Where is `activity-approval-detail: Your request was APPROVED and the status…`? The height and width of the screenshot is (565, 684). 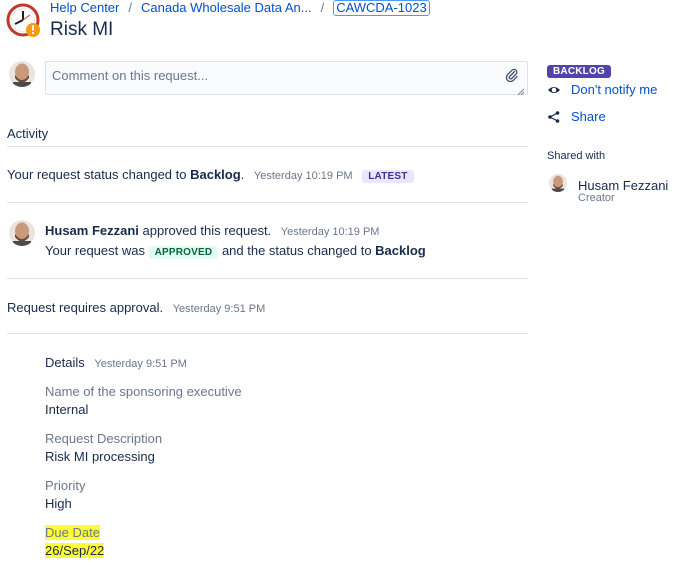 activity-approval-detail: Your request was APPROVED and the status… is located at coordinates (235, 252).